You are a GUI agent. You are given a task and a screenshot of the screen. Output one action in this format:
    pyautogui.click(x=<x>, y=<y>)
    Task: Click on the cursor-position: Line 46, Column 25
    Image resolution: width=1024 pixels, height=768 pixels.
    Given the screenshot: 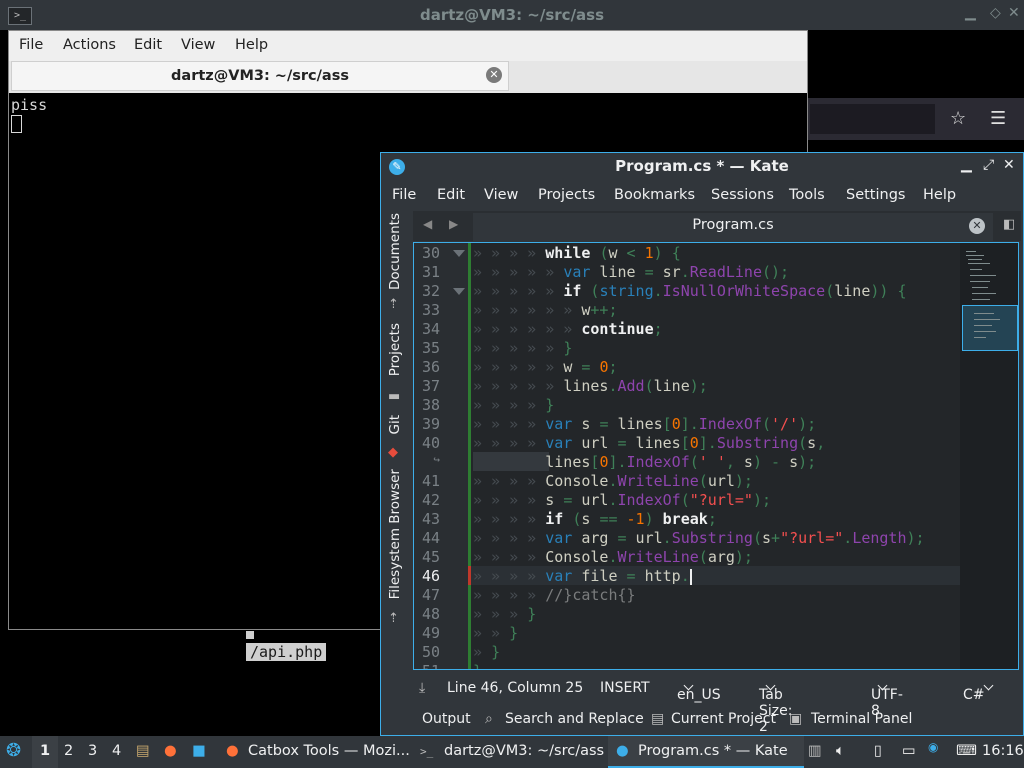 What is the action you would take?
    pyautogui.click(x=515, y=688)
    